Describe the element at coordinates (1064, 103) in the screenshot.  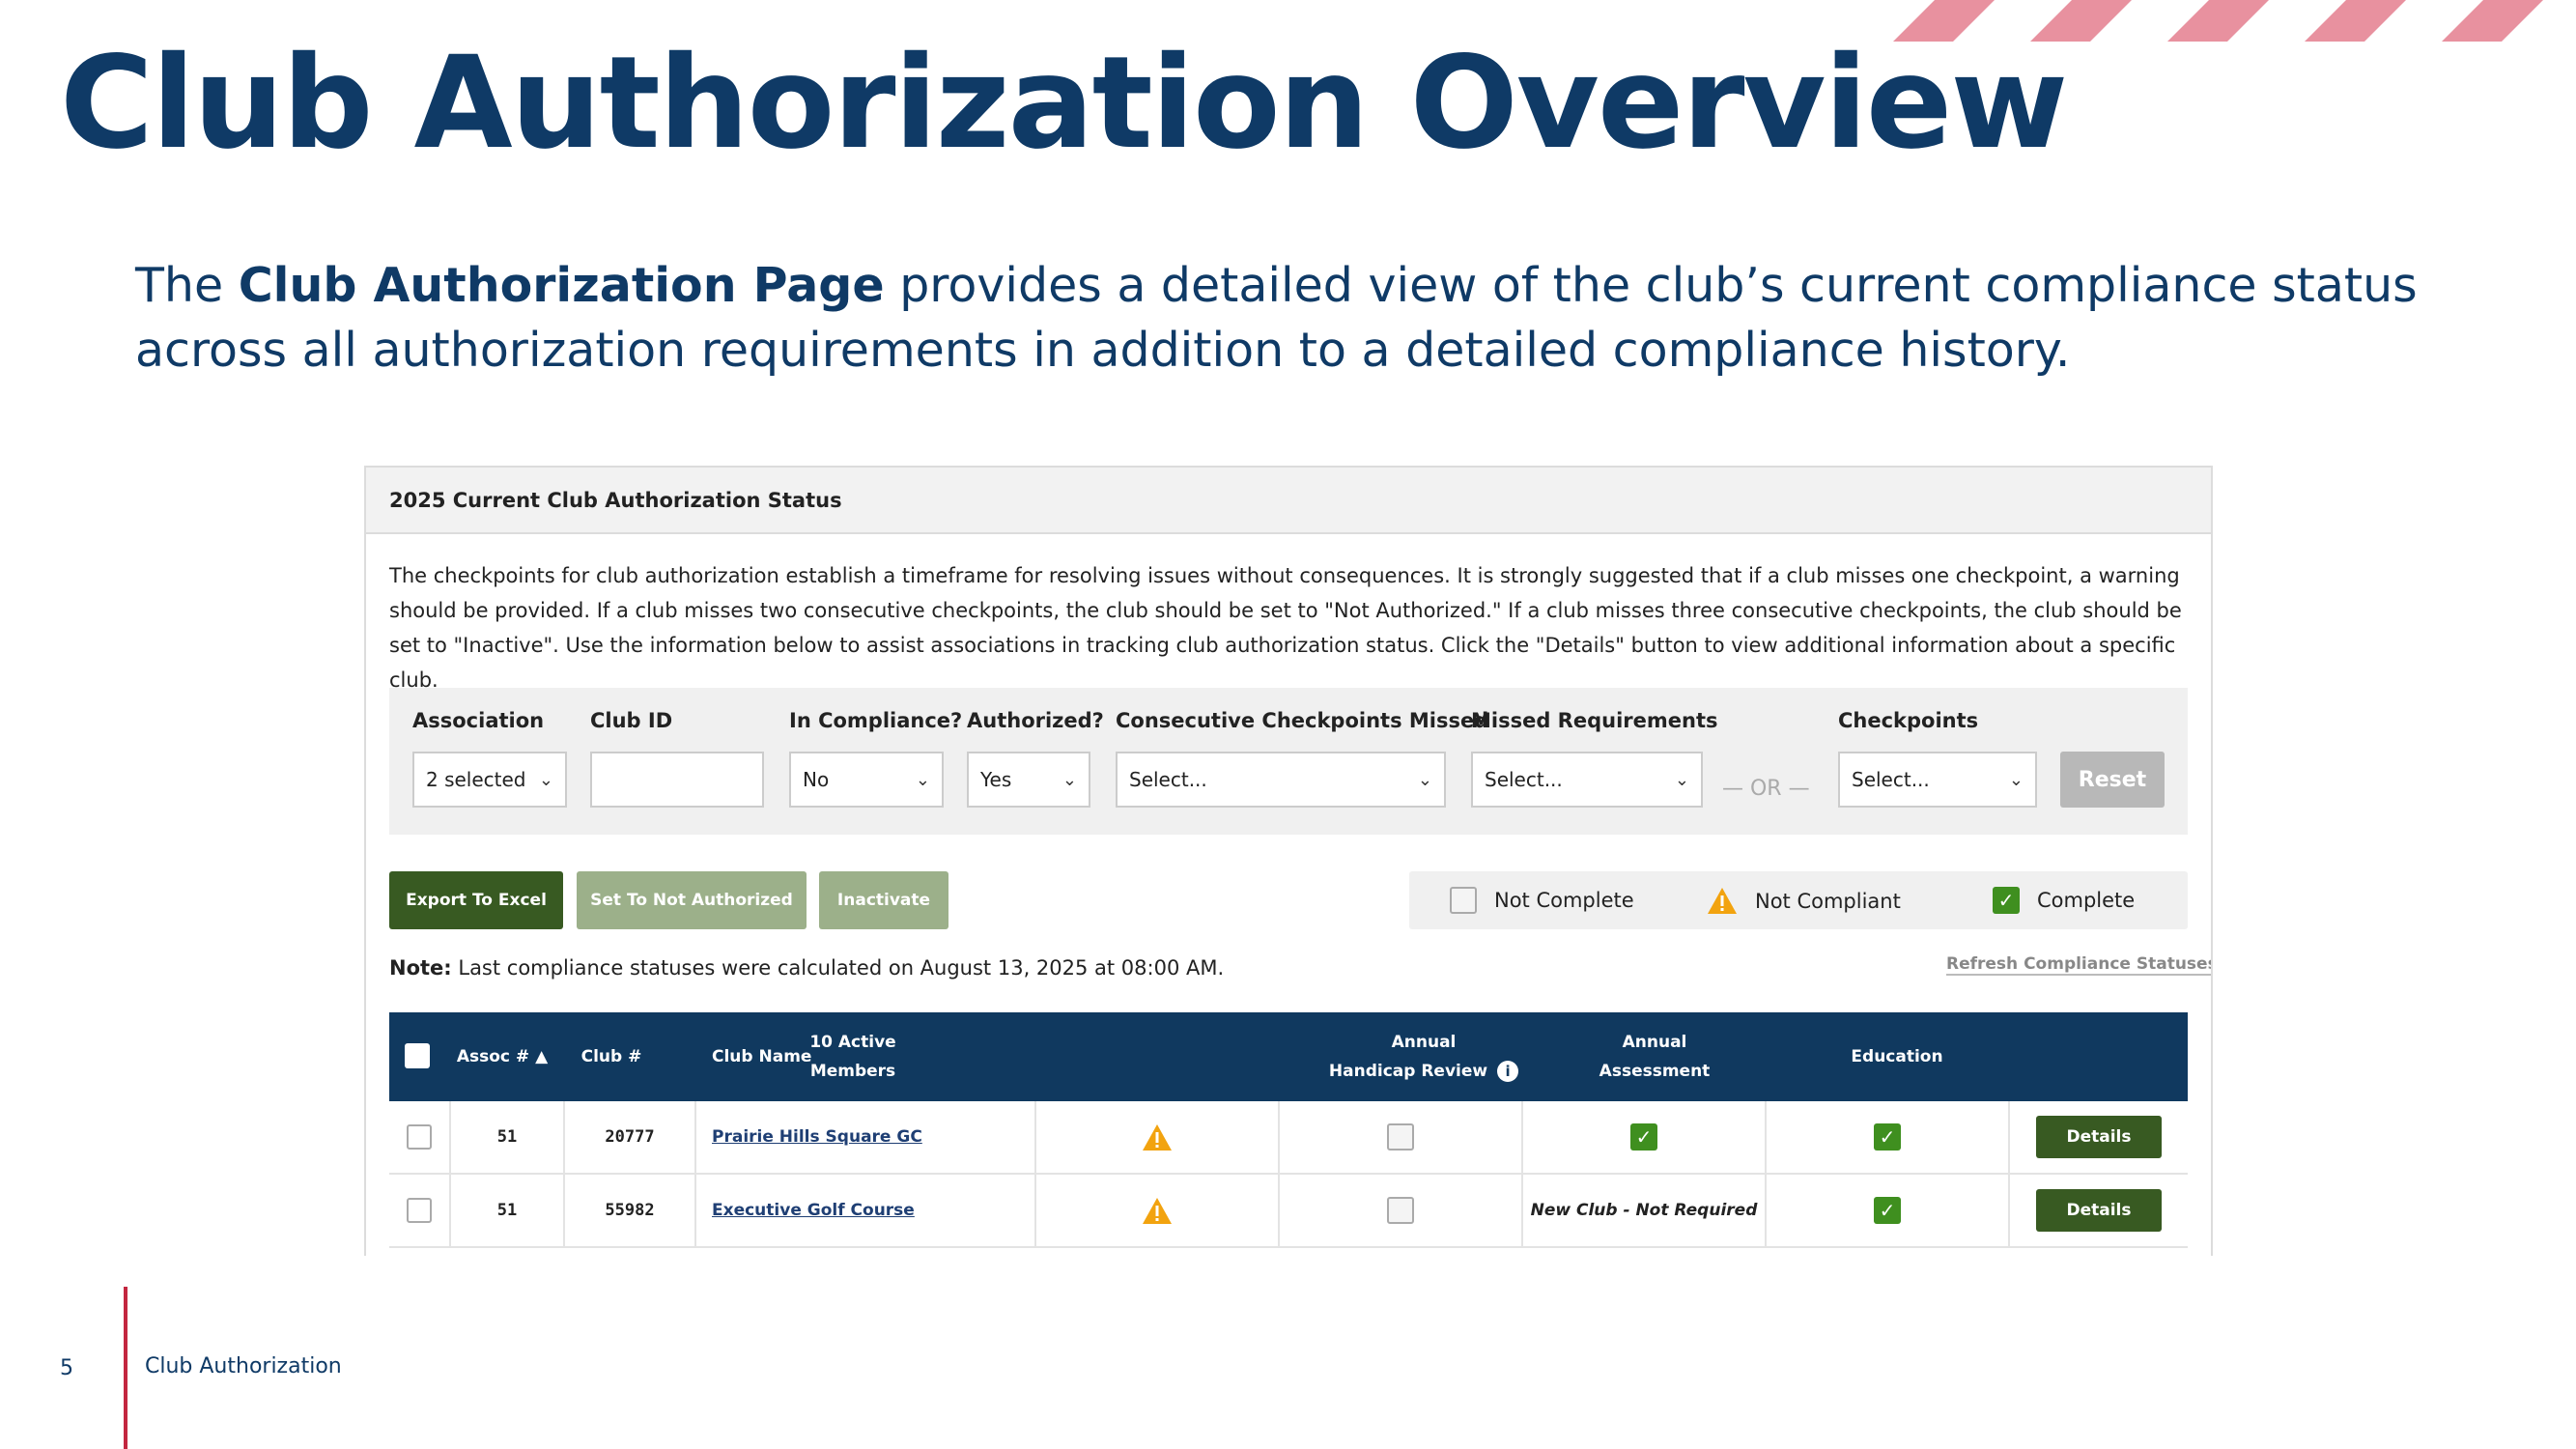
I see `slide-title: Club Authorization Overview` at that location.